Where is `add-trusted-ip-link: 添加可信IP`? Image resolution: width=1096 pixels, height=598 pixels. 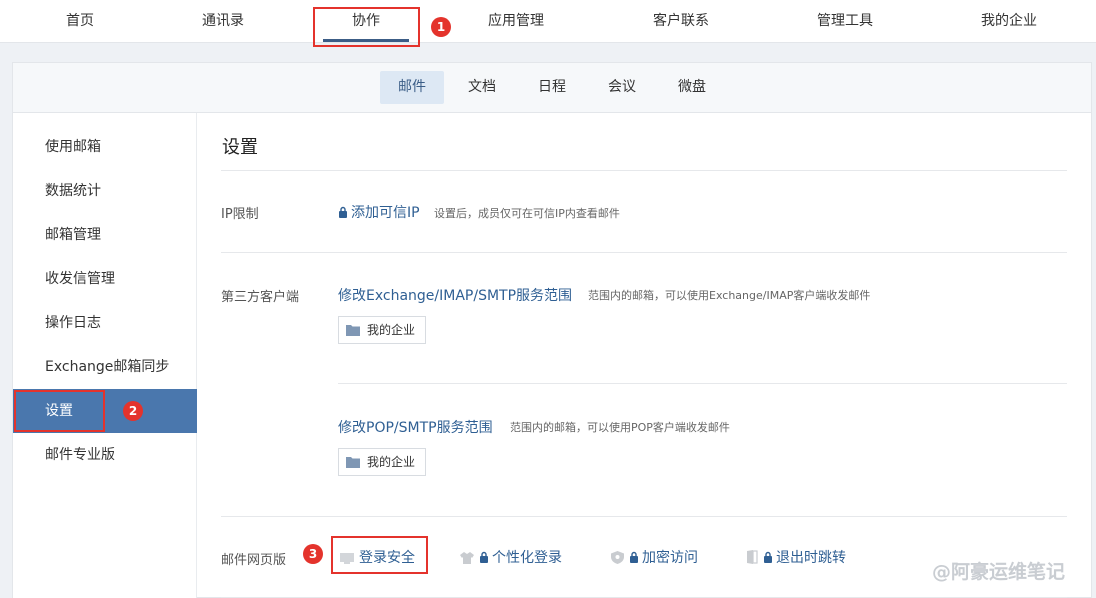 add-trusted-ip-link: 添加可信IP is located at coordinates (379, 212).